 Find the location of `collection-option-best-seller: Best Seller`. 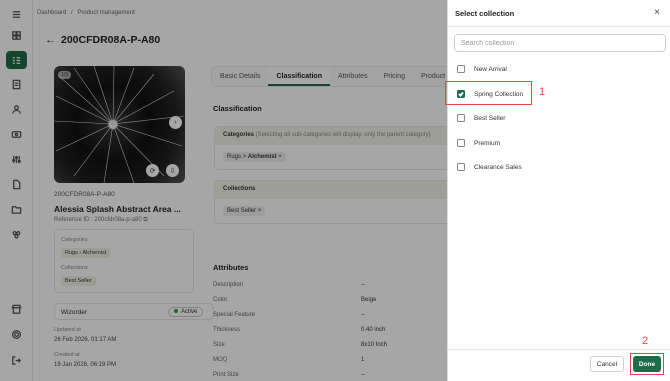

collection-option-best-seller: Best Seller is located at coordinates (481, 118).